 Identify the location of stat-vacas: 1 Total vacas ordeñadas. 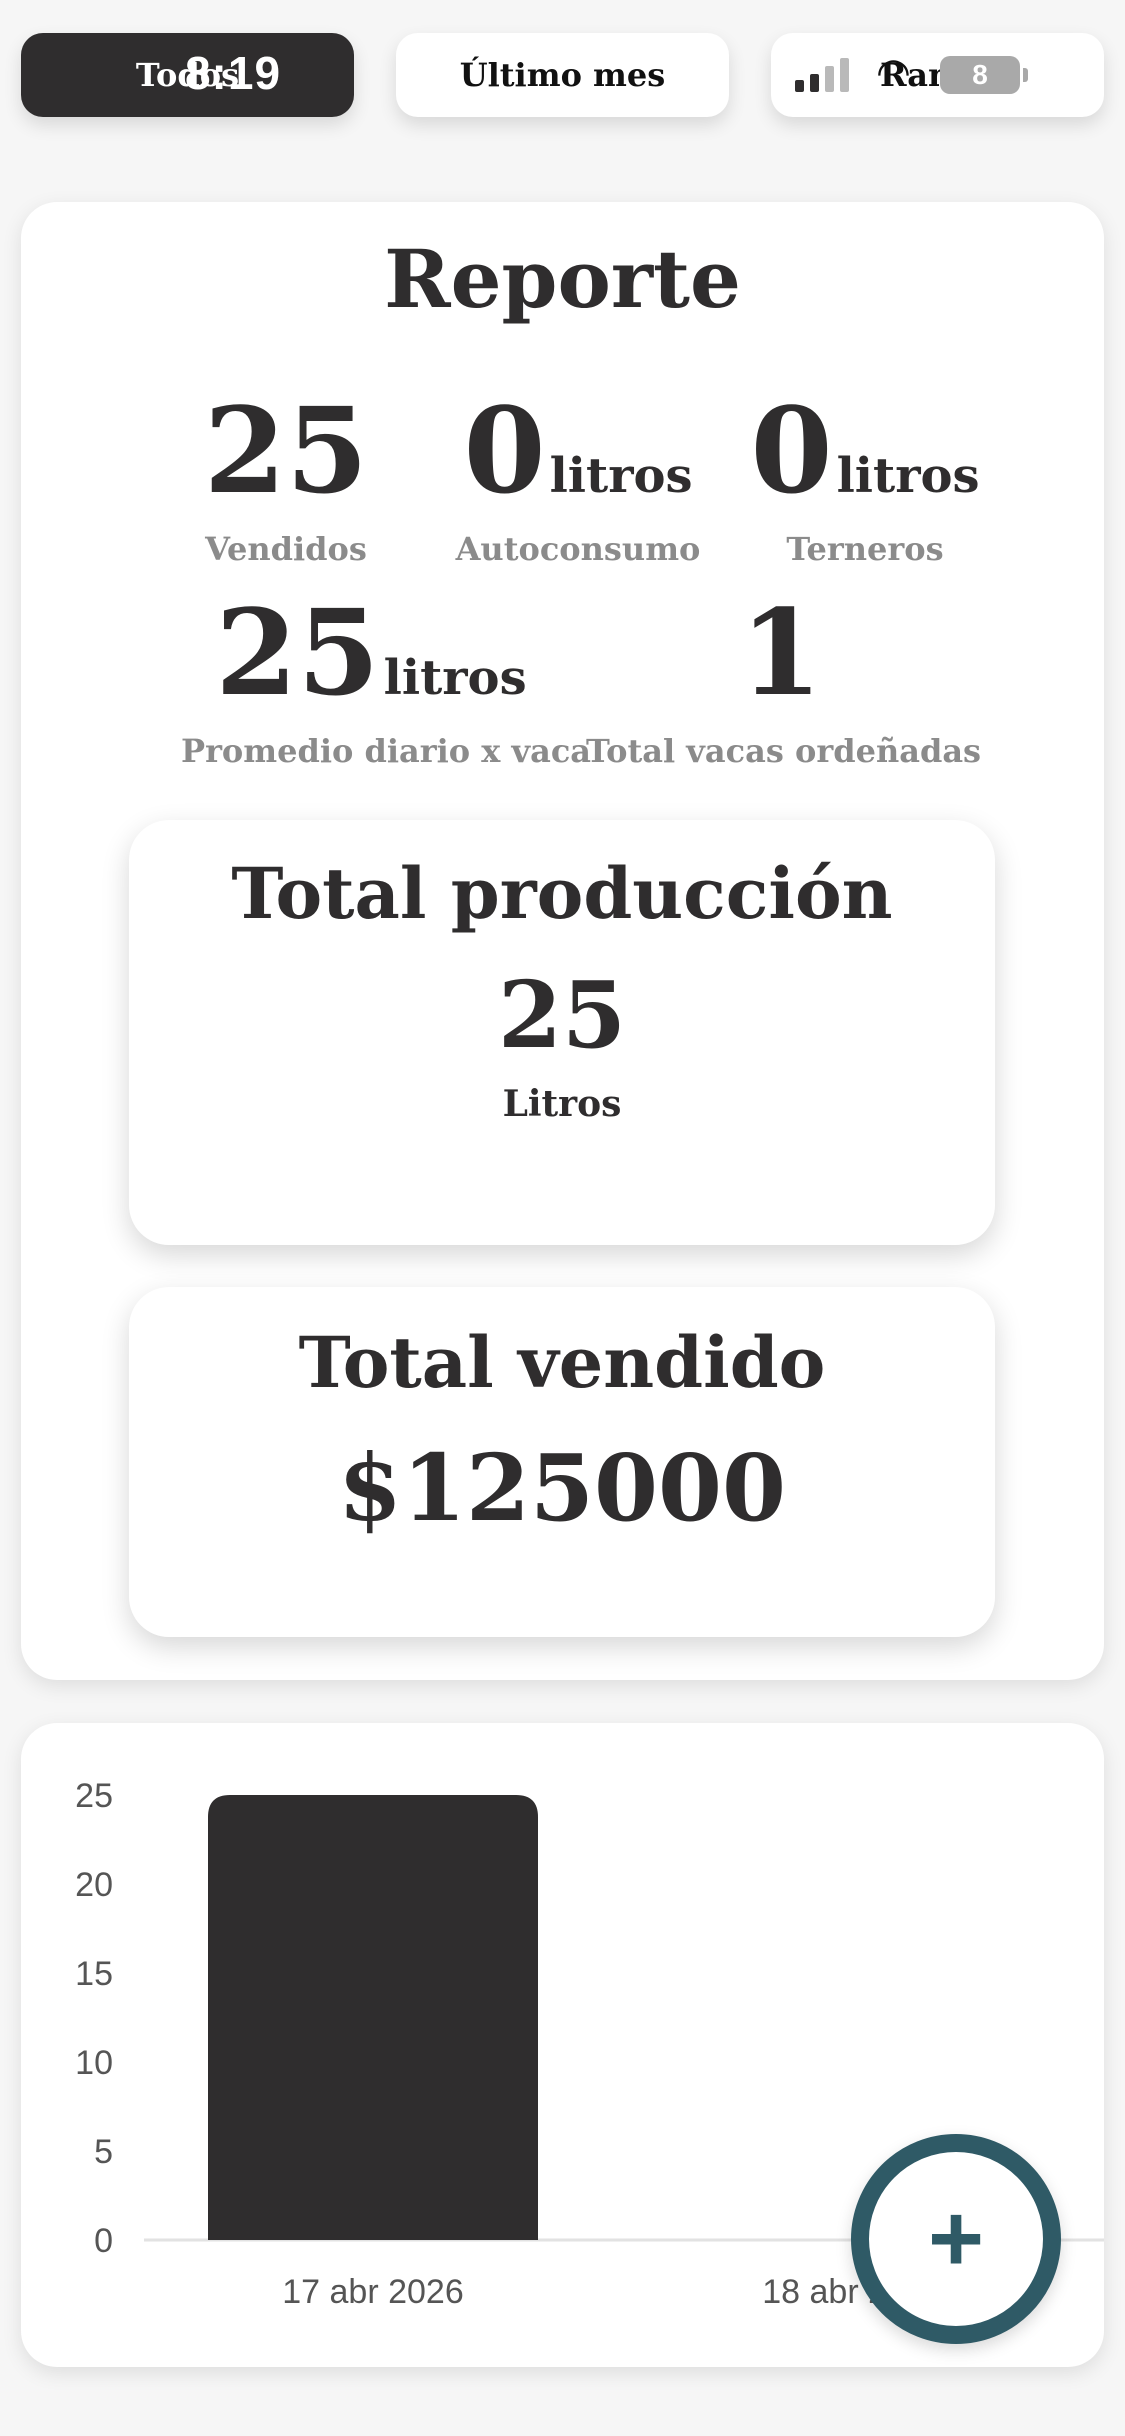
(784, 682).